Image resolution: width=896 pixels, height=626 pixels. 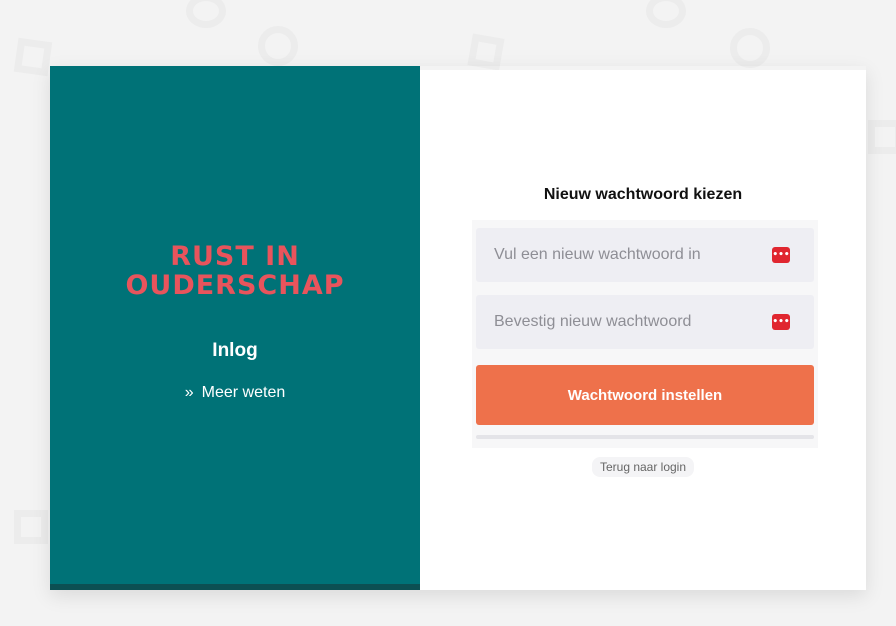 I want to click on more-info-label: Meer weten, so click(x=243, y=392).